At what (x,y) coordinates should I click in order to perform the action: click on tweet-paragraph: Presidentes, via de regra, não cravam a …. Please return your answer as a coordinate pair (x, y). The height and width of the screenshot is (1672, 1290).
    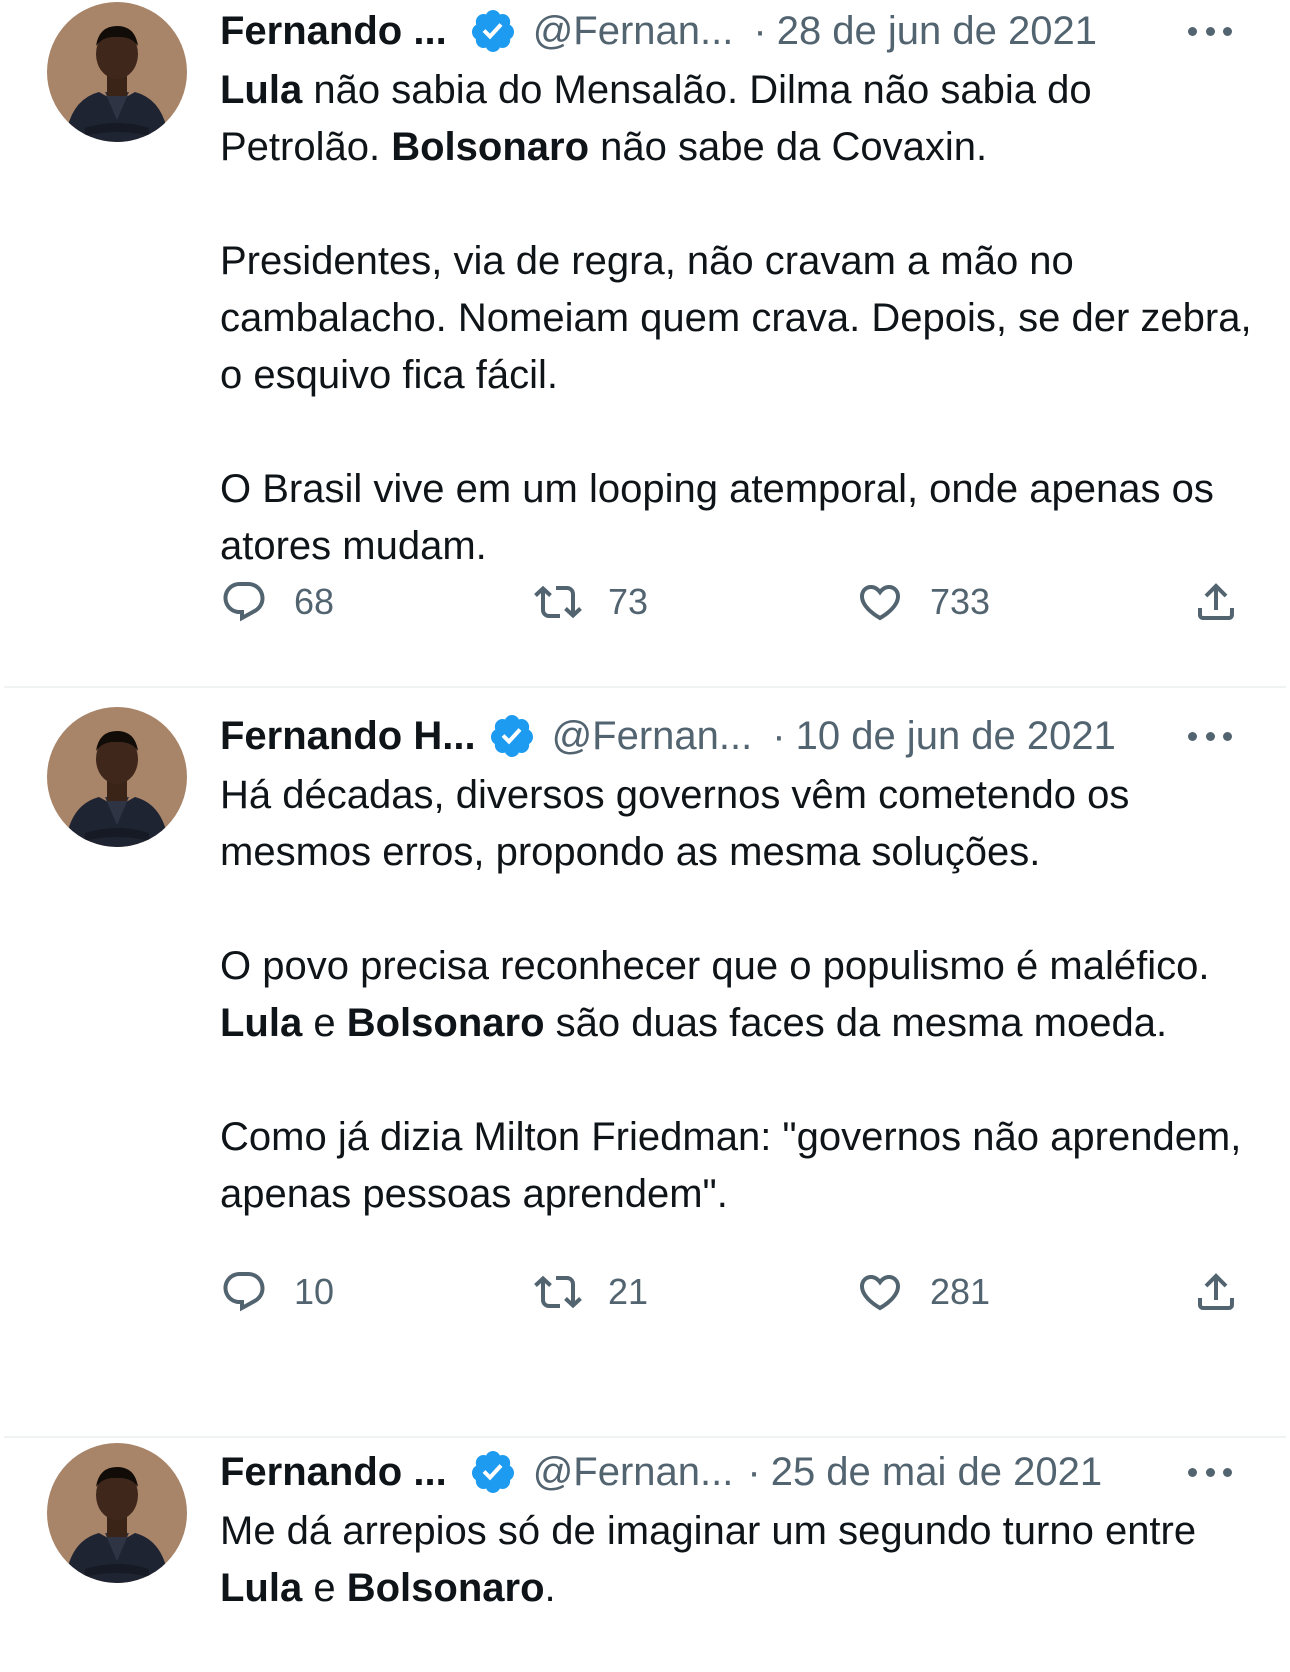
    Looking at the image, I should click on (740, 318).